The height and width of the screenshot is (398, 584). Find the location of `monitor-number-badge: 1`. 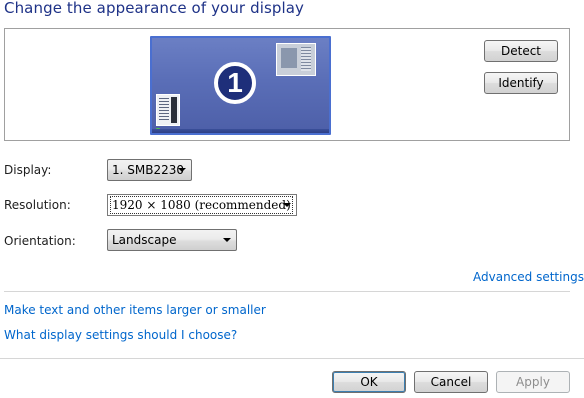

monitor-number-badge: 1 is located at coordinates (235, 83).